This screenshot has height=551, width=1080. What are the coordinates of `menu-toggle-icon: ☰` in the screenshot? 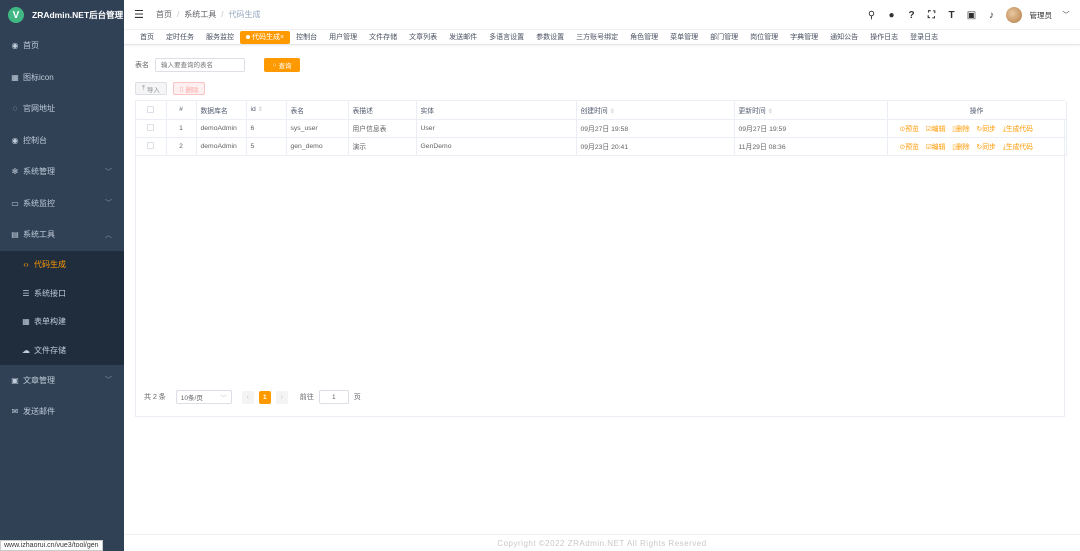 It's located at (140, 14).